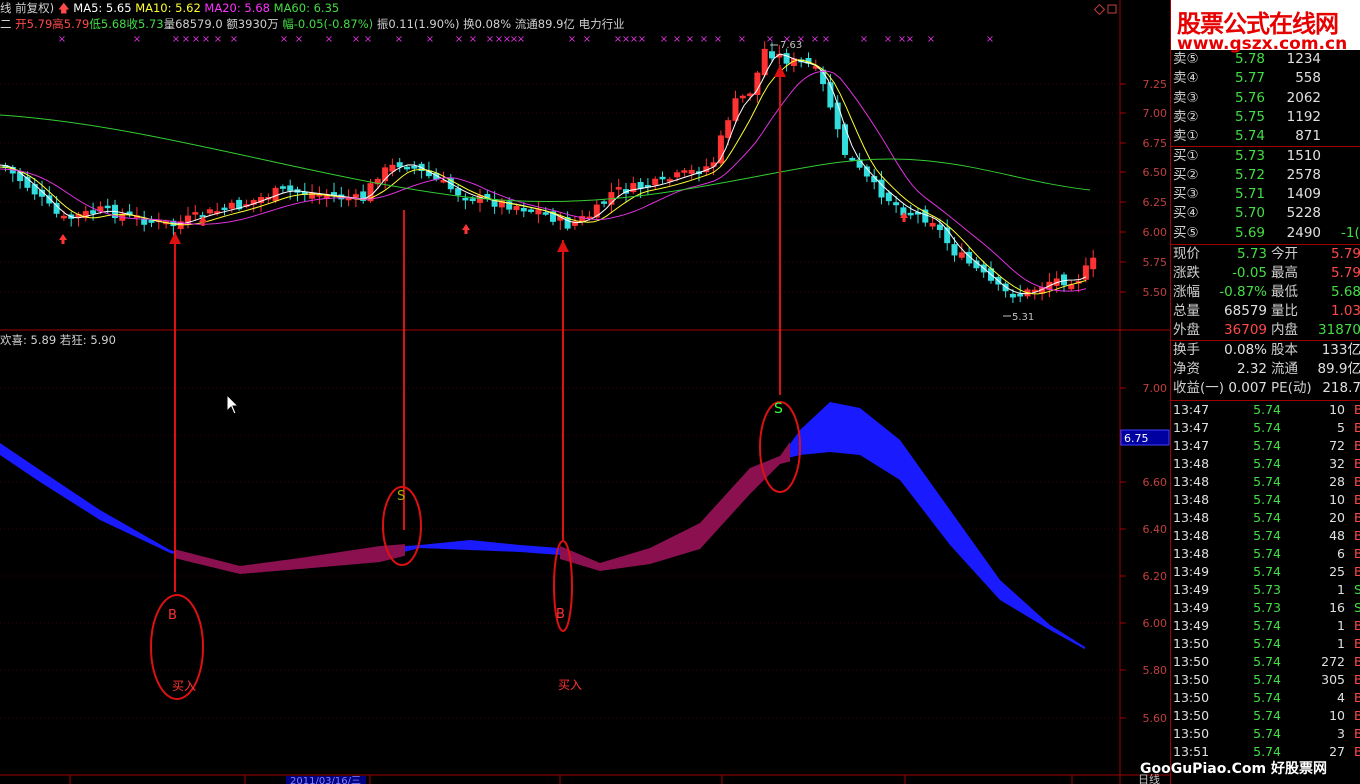  What do you see at coordinates (27, 8) in the screenshot?
I see `chart-mode-label: 线 前复权)` at bounding box center [27, 8].